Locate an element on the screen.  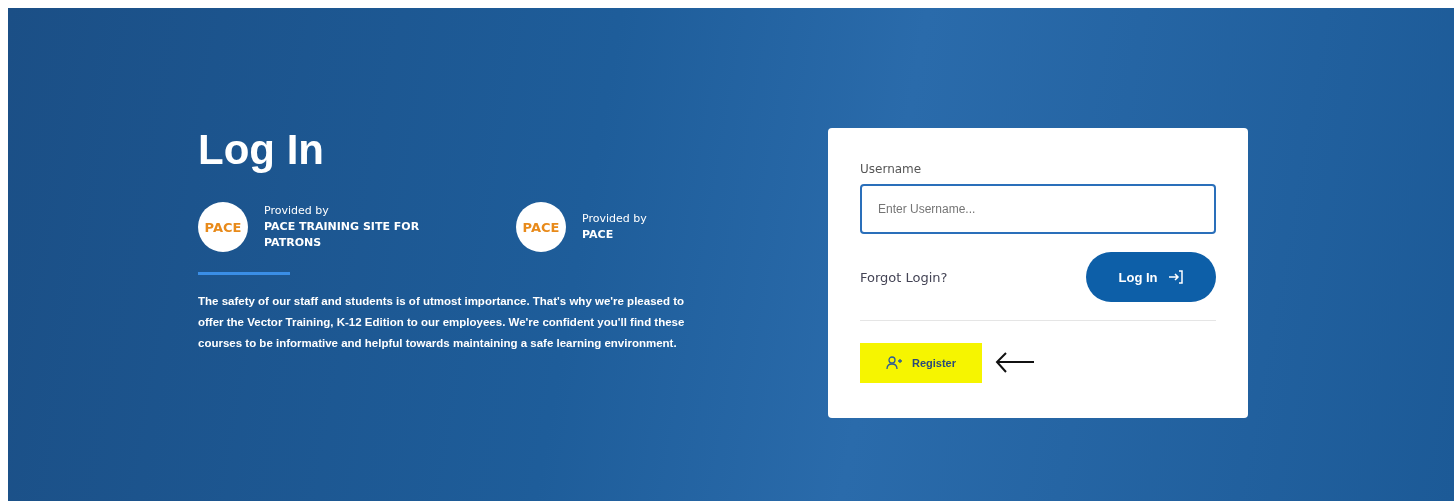
login-button: Log In is located at coordinates (1151, 277).